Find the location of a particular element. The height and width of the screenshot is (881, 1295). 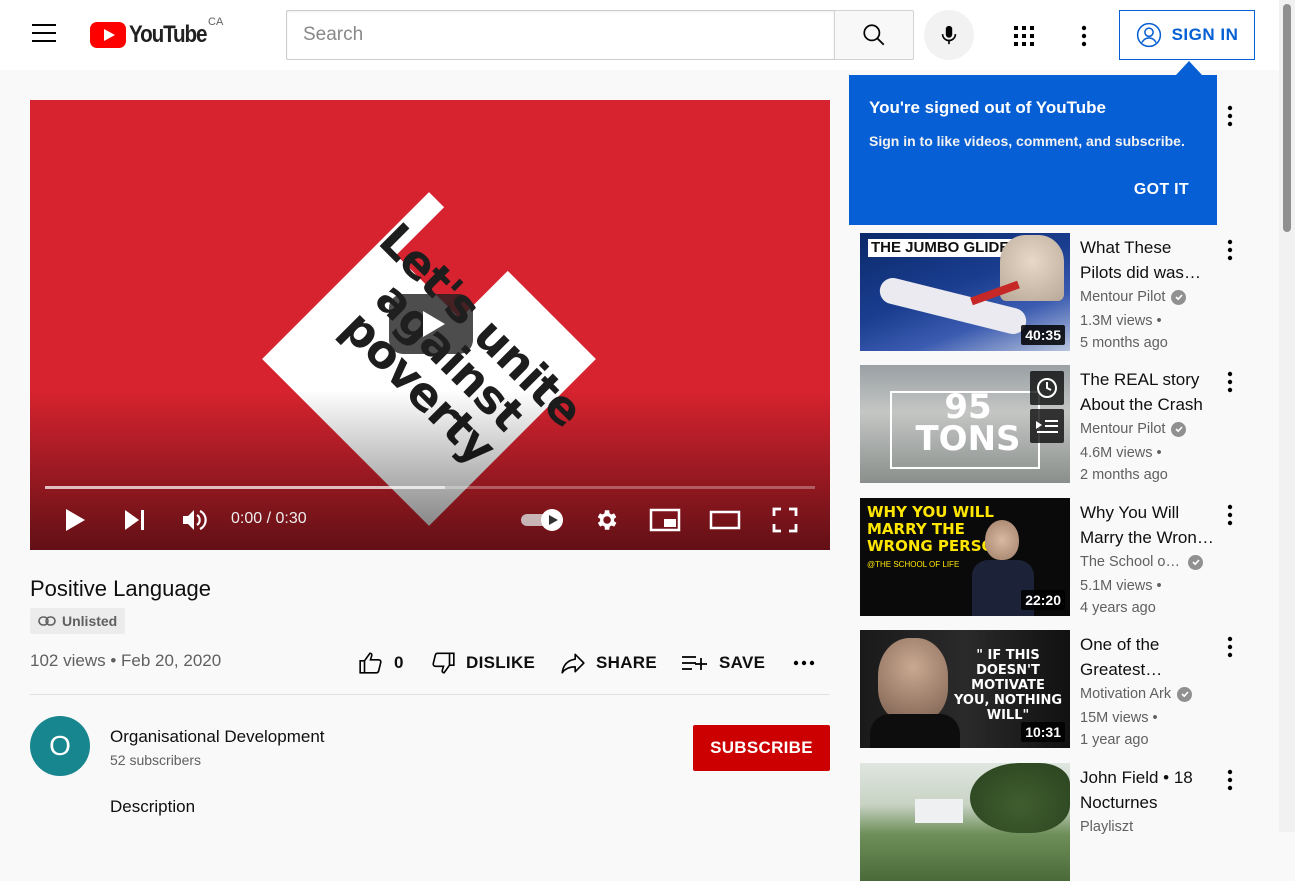

recommendation-title: The REAL story About the Crash is located at coordinates (1147, 392).